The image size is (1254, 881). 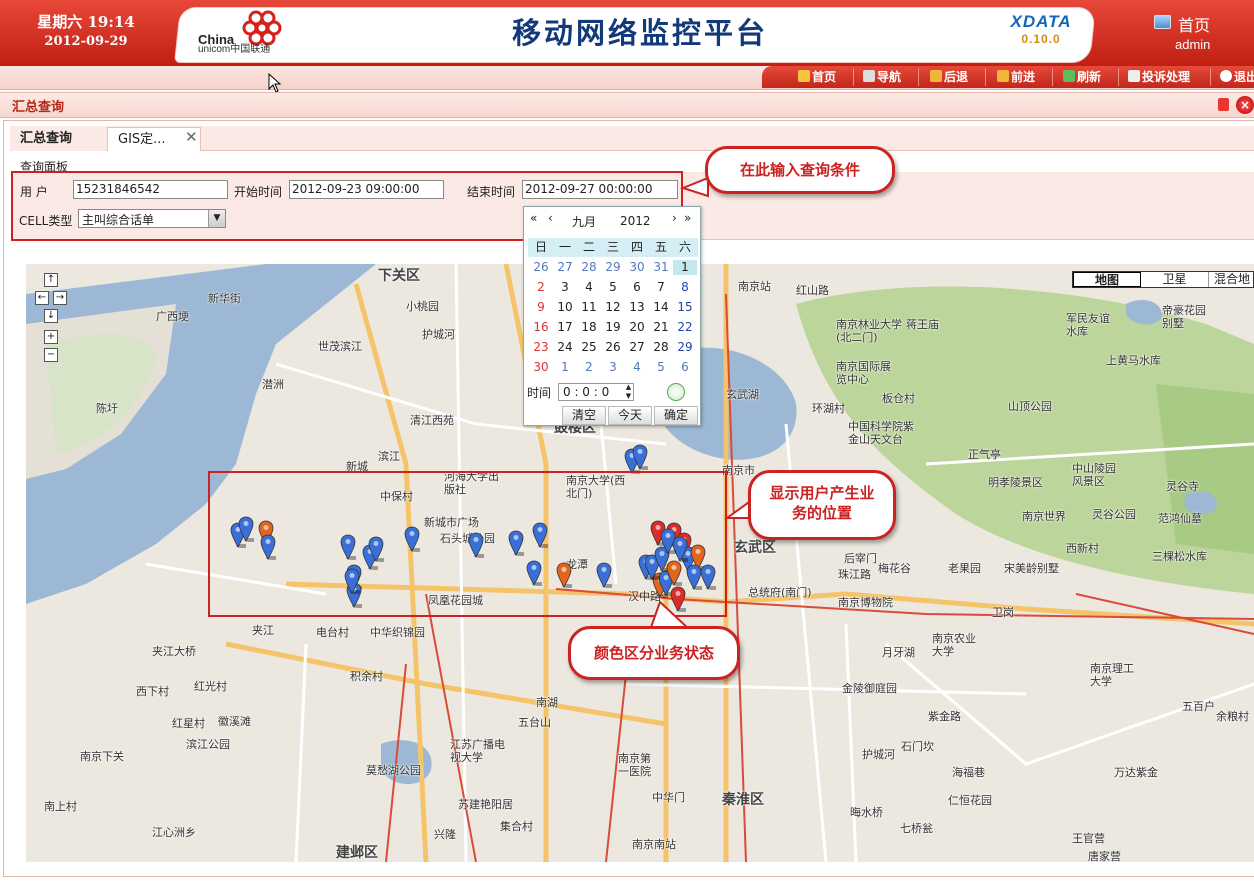 I want to click on callout-location-line1: 显示用户产生业, so click(x=822, y=493).